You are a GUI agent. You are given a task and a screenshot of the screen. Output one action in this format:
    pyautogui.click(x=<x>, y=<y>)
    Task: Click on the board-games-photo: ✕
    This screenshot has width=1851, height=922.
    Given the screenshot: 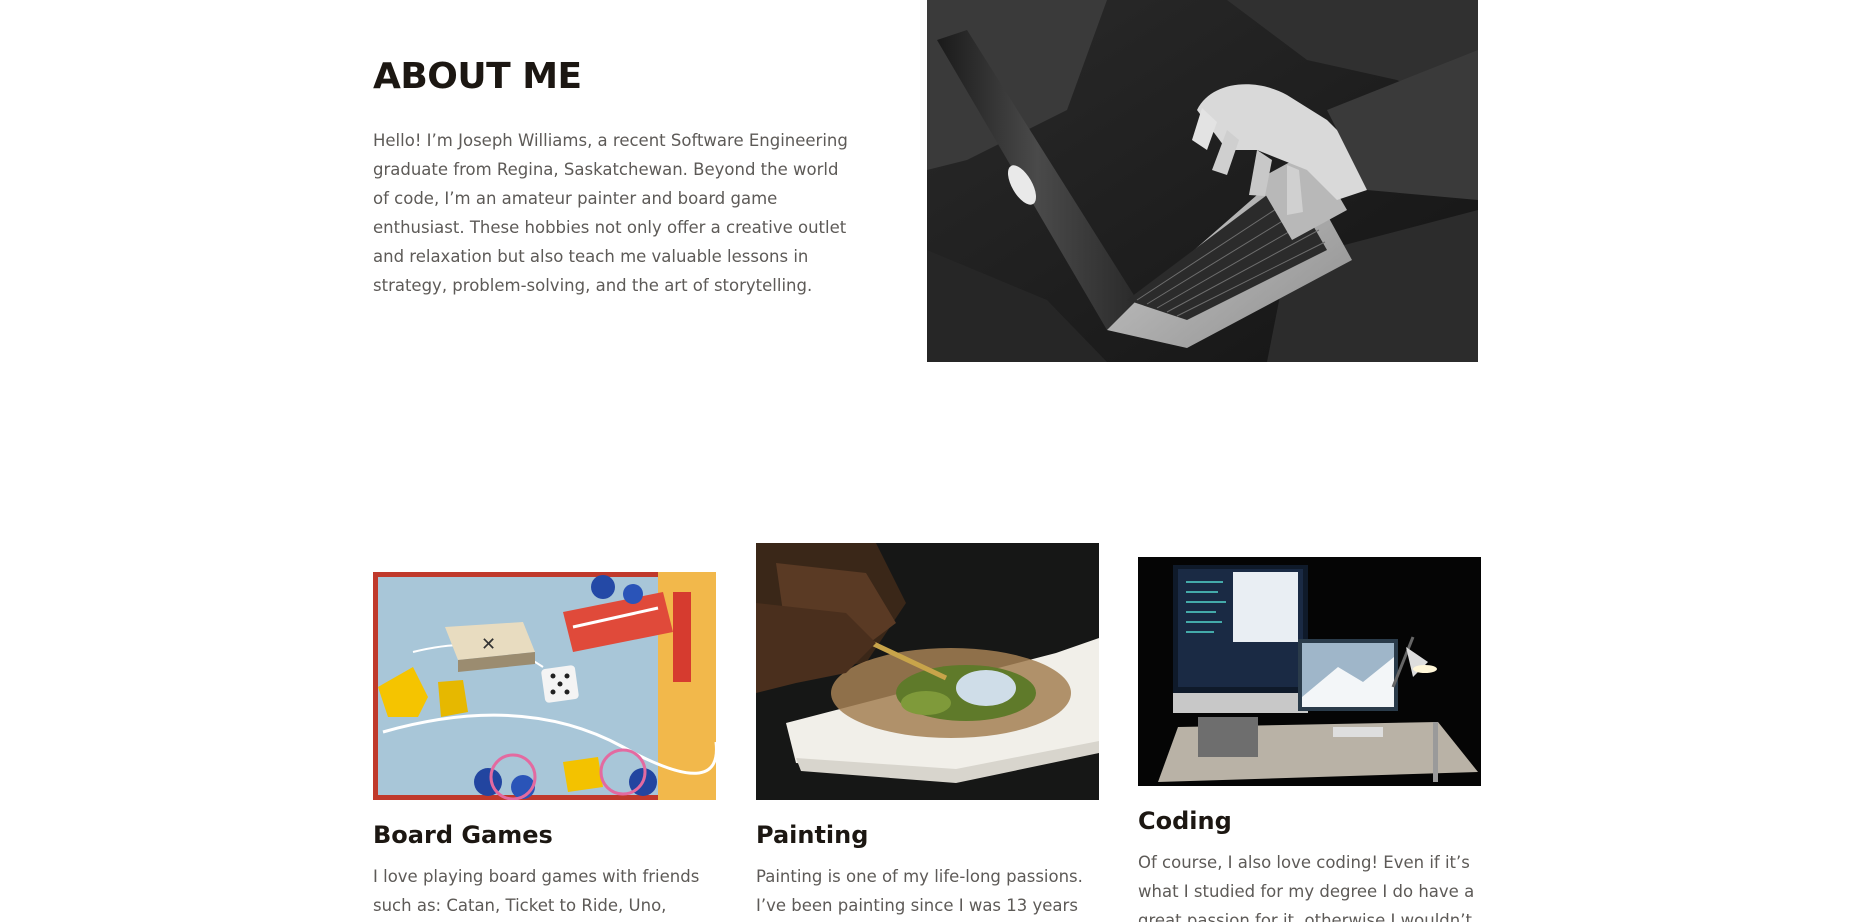 What is the action you would take?
    pyautogui.click(x=544, y=686)
    